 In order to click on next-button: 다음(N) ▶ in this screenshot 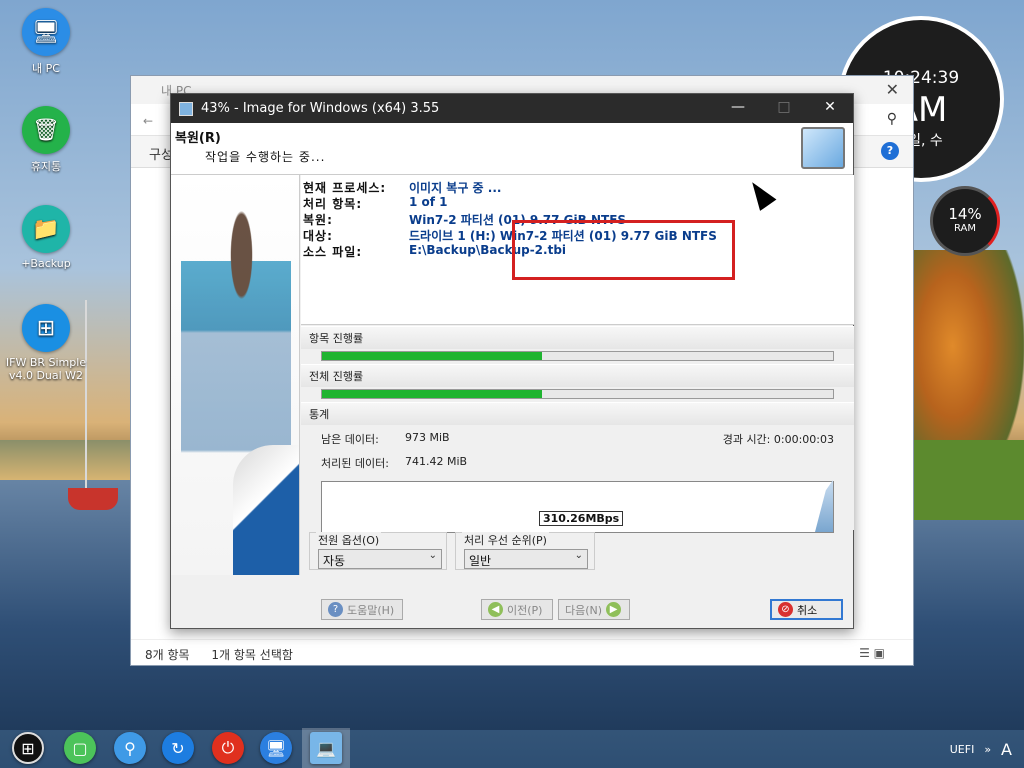, I will do `click(594, 609)`.